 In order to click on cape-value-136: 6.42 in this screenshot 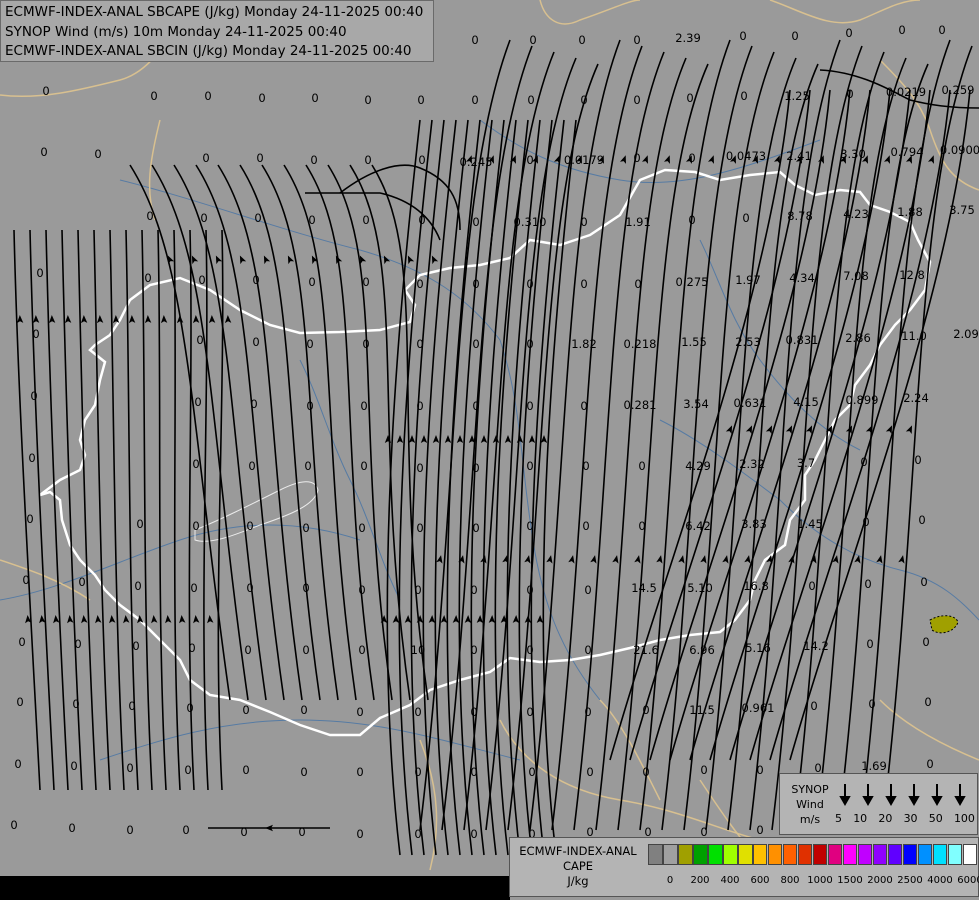, I will do `click(698, 526)`.